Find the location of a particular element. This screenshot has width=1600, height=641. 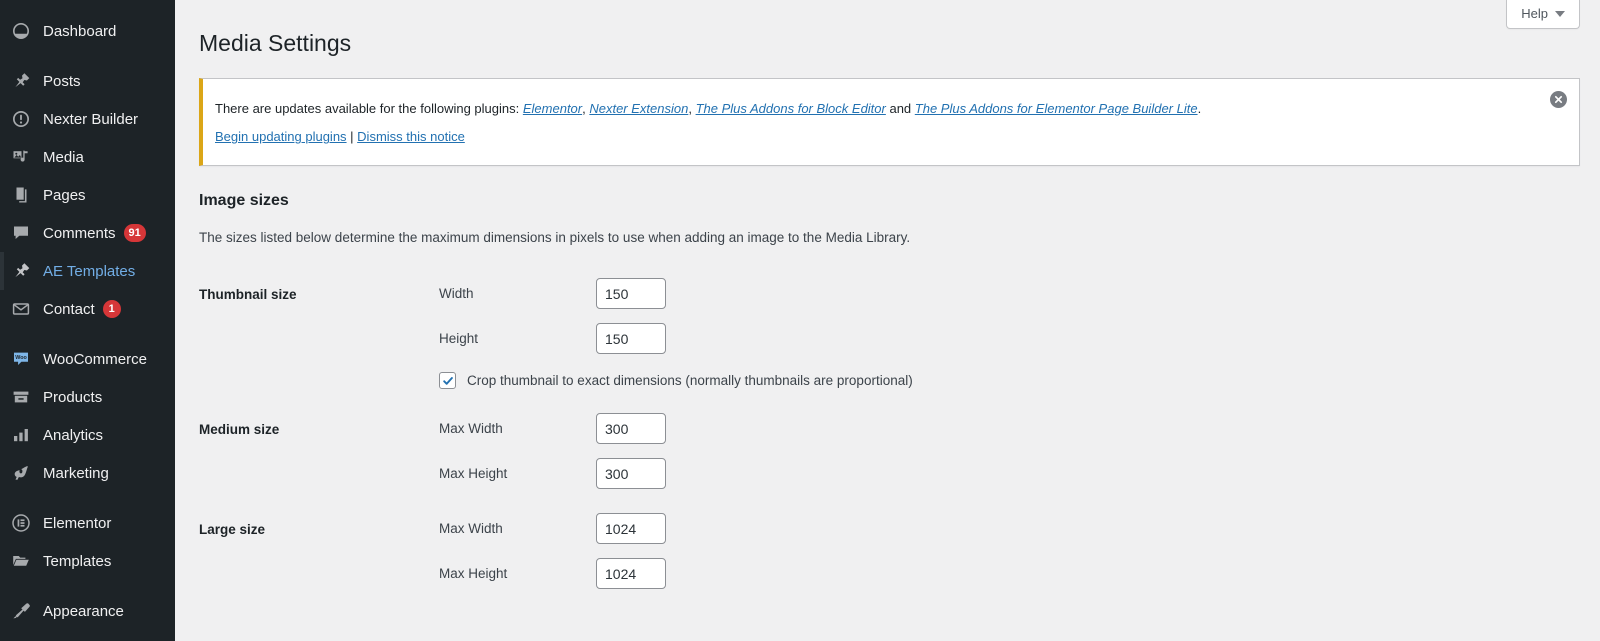

large-max-width-input is located at coordinates (631, 529).